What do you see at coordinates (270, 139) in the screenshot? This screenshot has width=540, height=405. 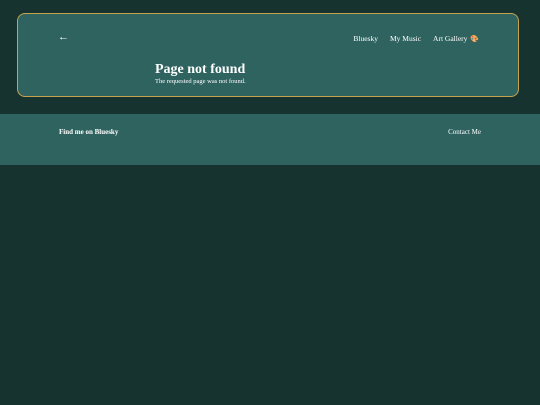 I see `footer: Find me on Bluesky Contact Me` at bounding box center [270, 139].